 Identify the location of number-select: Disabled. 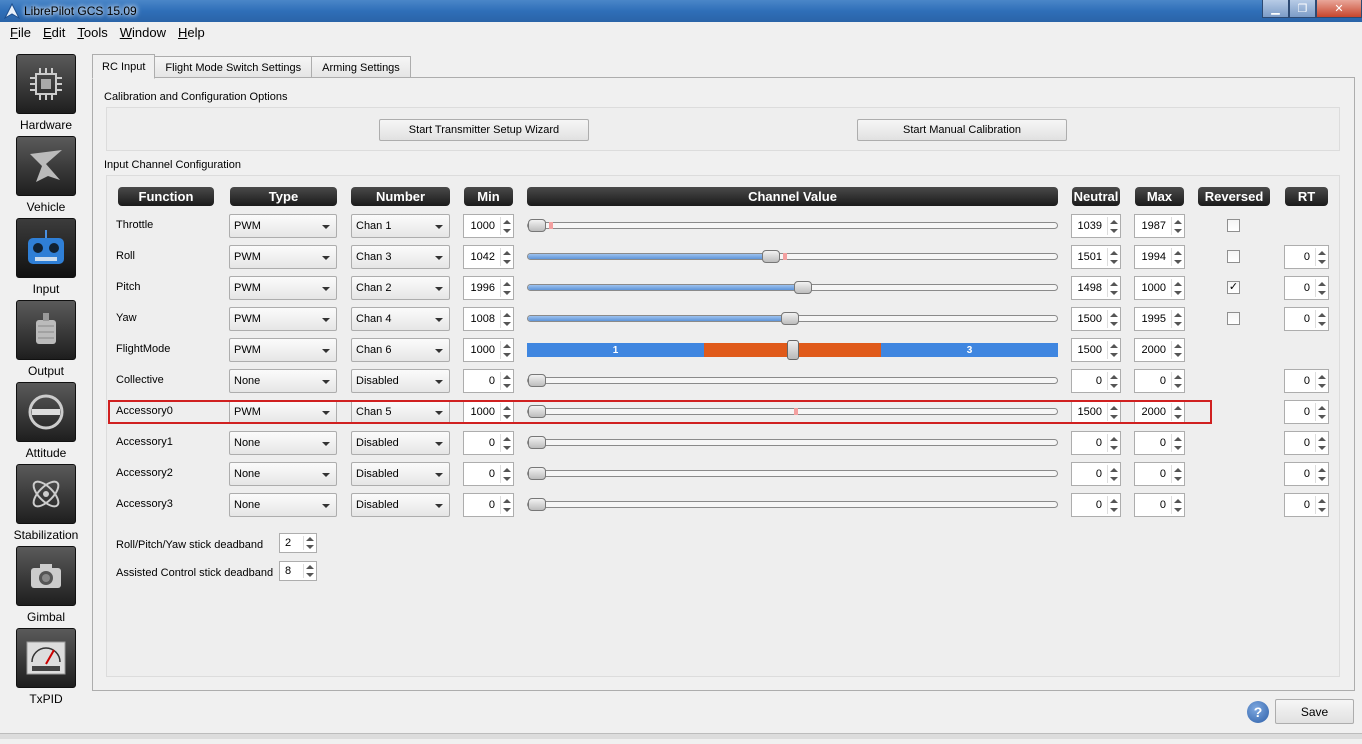
(400, 443).